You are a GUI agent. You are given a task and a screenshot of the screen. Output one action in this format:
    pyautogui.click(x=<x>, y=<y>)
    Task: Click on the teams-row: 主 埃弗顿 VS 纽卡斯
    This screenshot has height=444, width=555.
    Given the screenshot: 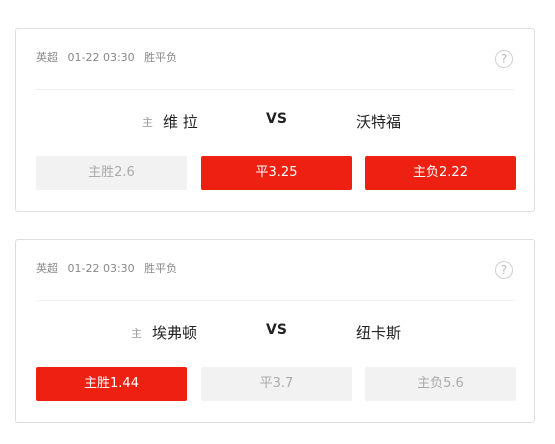 What is the action you would take?
    pyautogui.click(x=275, y=334)
    